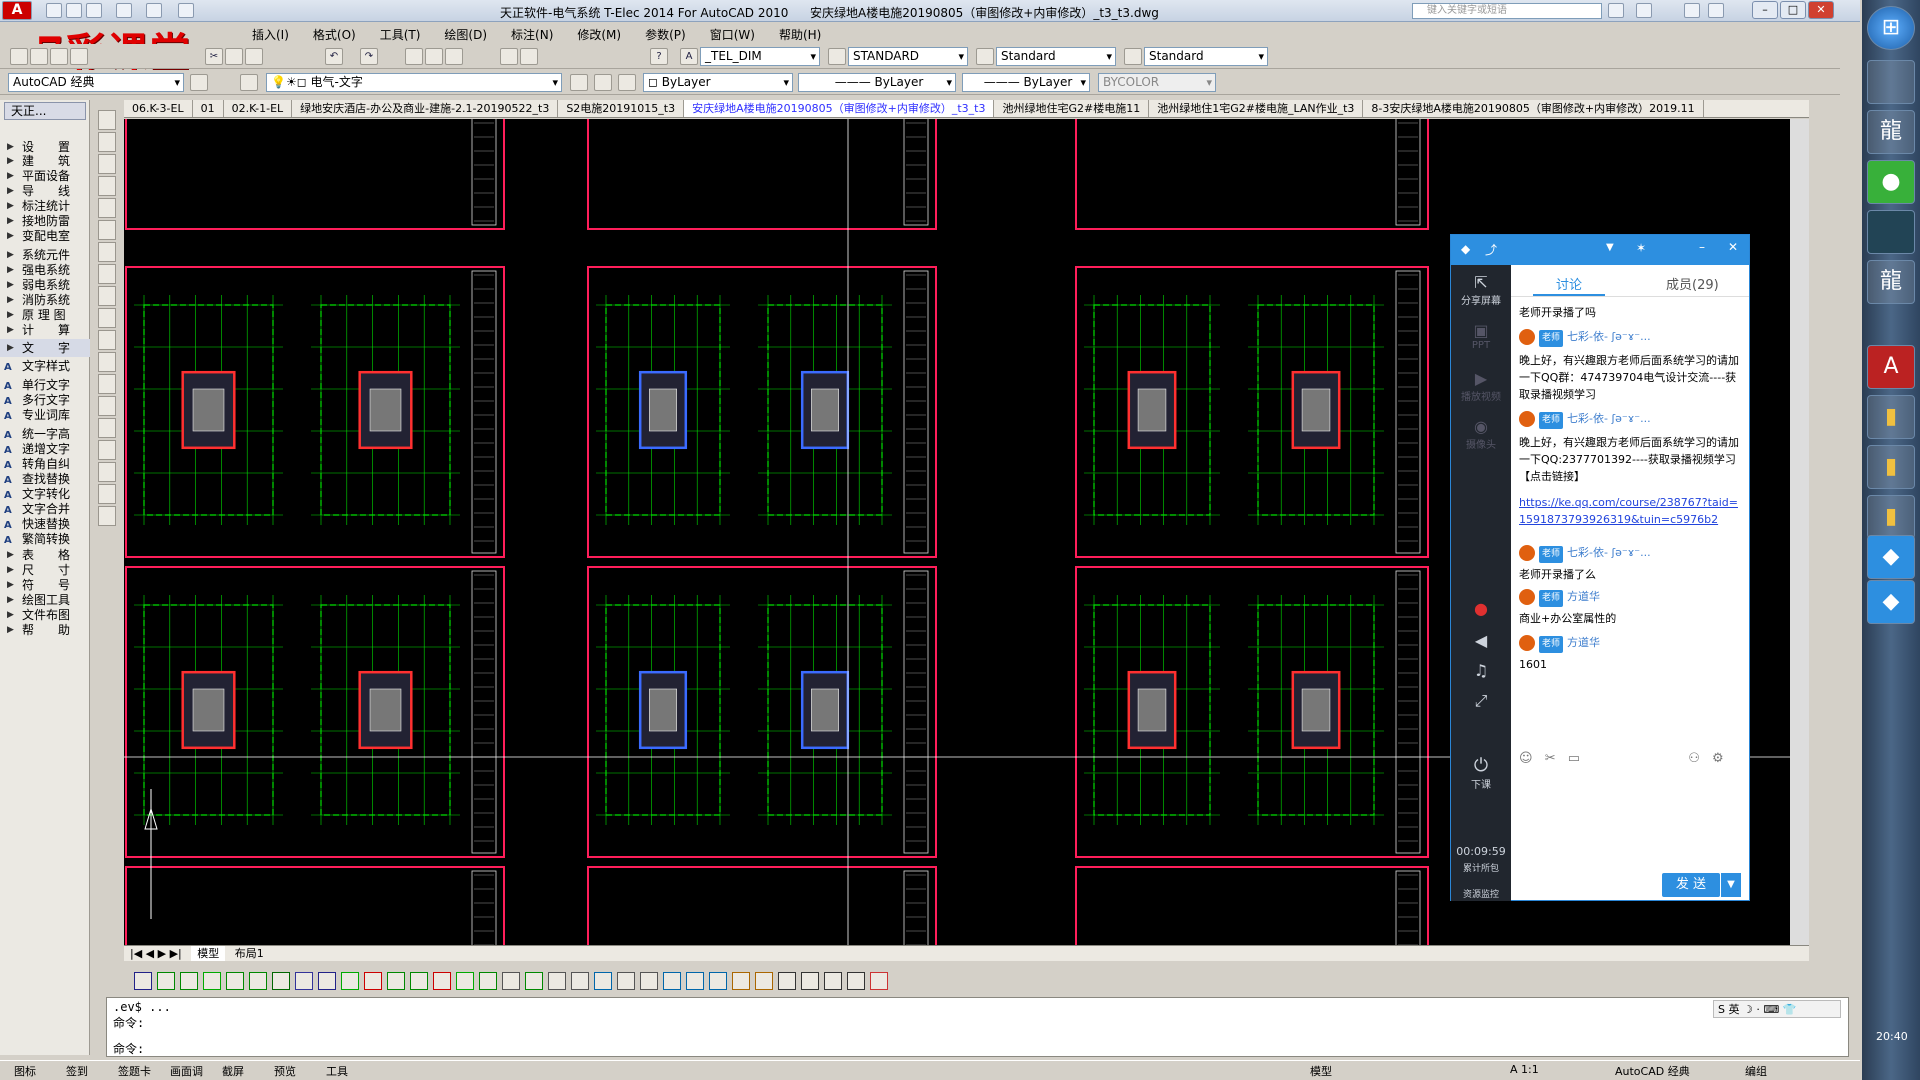  Describe the element at coordinates (1507, 11) in the screenshot. I see `help-search-input: 键入关键字或短语` at that location.